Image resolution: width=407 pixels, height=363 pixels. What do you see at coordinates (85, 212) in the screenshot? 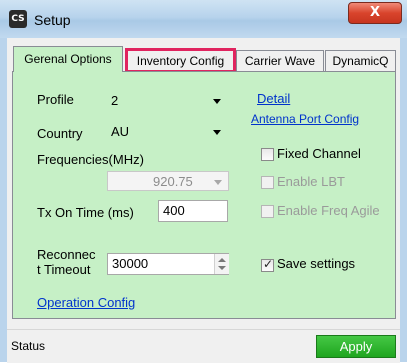
I see `tx-on-time-label: Tx On Time (ms)` at bounding box center [85, 212].